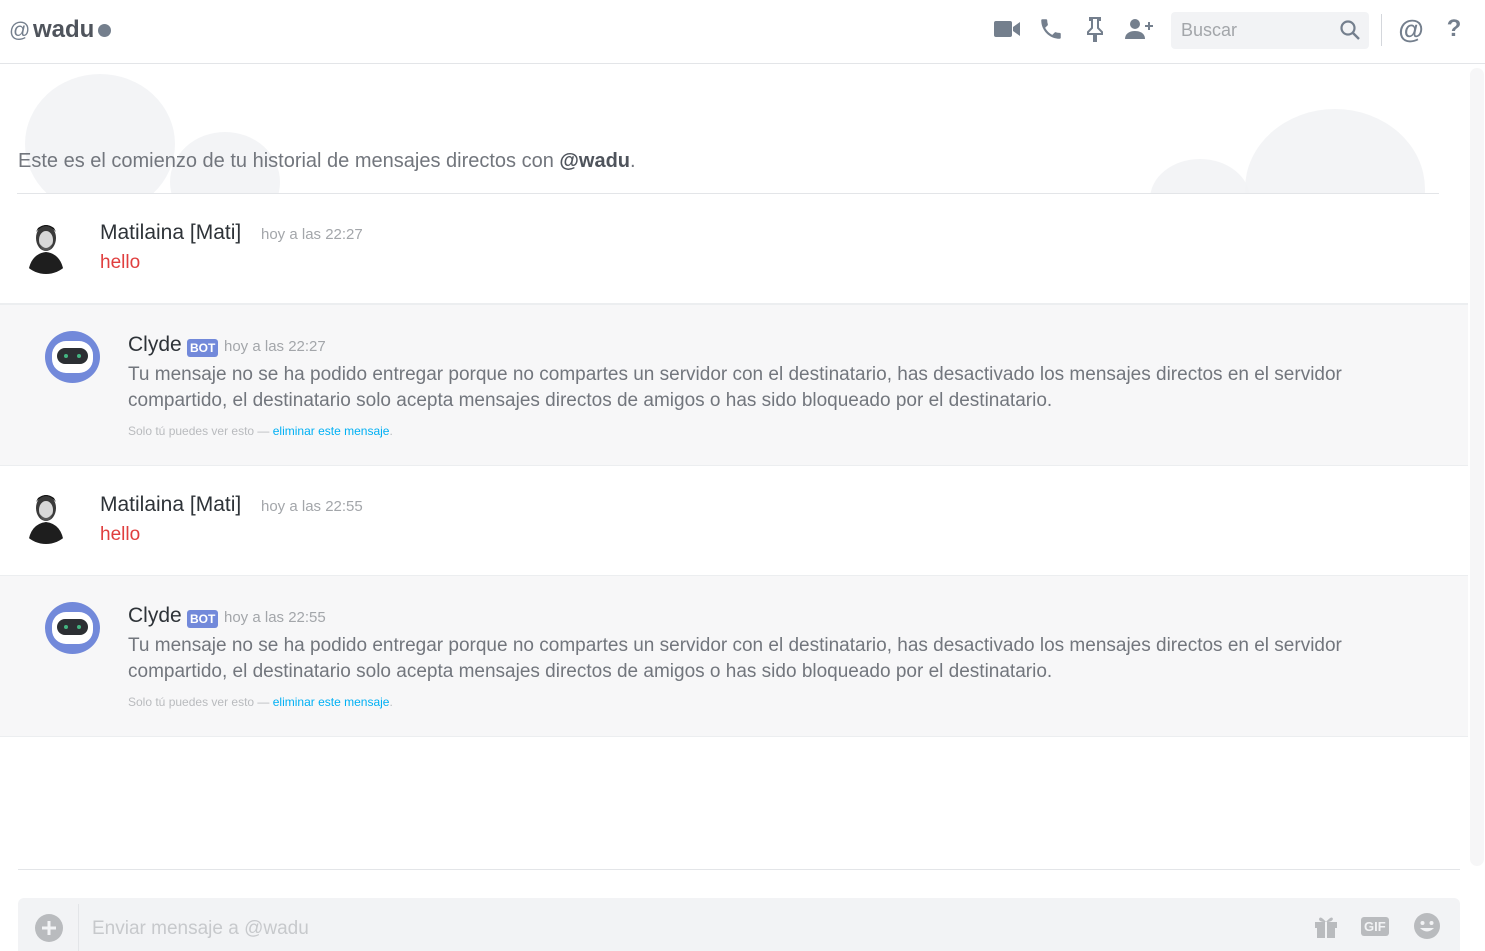 This screenshot has width=1485, height=951. I want to click on divider, so click(739, 869).